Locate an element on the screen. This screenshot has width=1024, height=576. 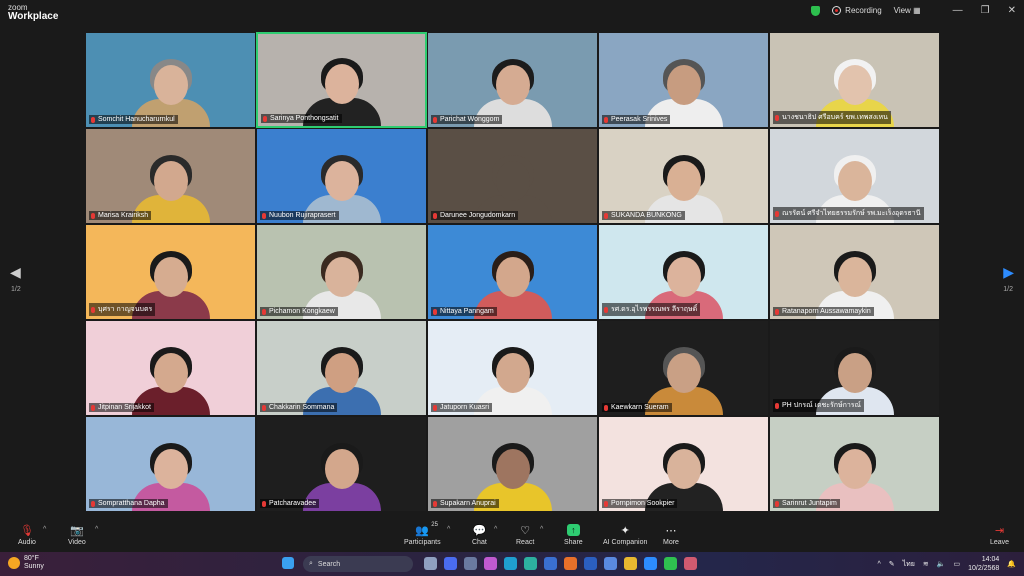
chat-button: 💬 Chat is located at coordinates (479, 535).